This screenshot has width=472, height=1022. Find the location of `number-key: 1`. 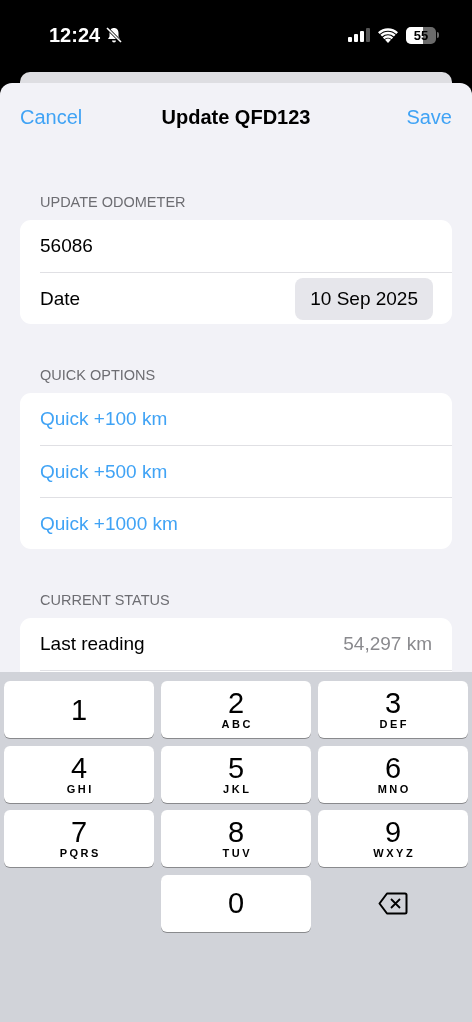

number-key: 1 is located at coordinates (79, 709).